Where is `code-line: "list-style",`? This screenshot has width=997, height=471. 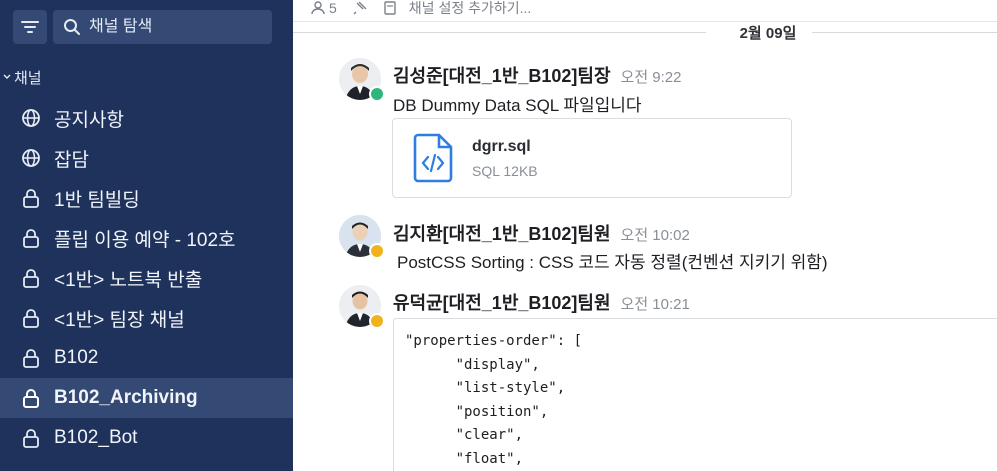 code-line: "list-style", is located at coordinates (485, 388).